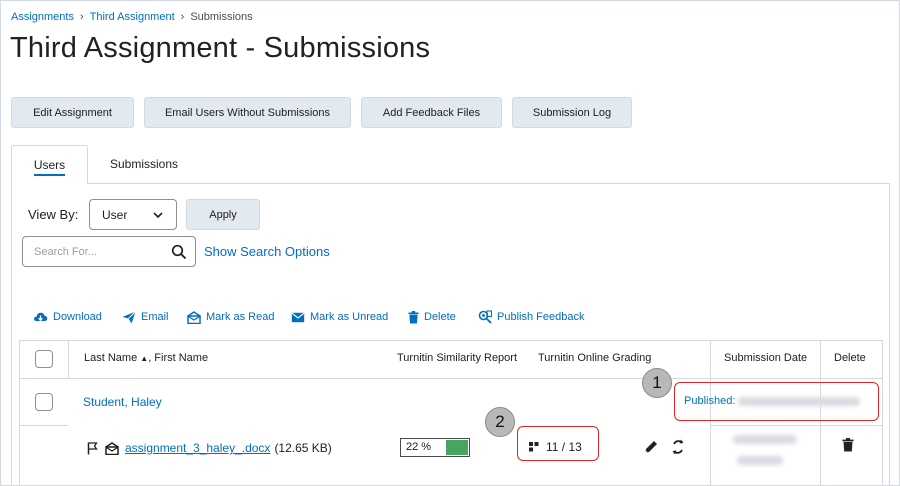 This screenshot has height=486, width=900. I want to click on breadcrumb-assignments: Assignments, so click(42, 17).